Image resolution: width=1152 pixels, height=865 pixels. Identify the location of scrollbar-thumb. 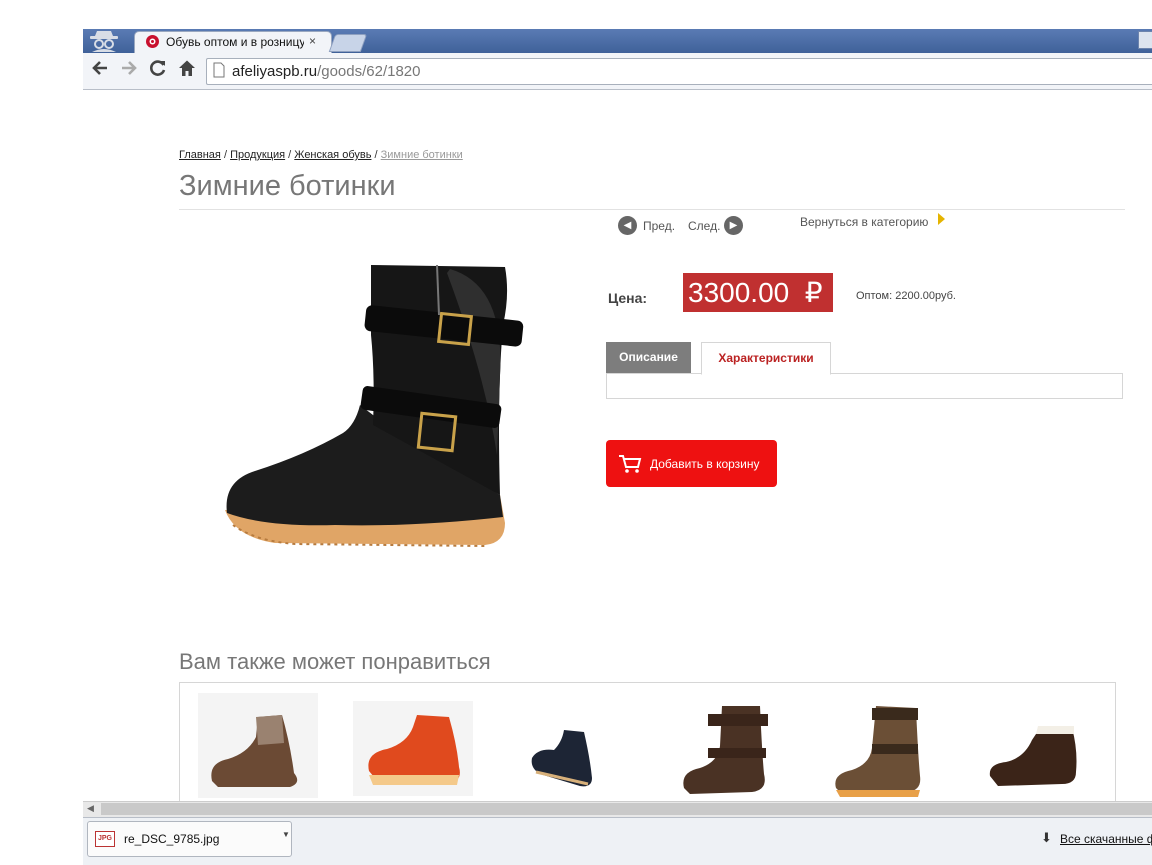
(626, 809).